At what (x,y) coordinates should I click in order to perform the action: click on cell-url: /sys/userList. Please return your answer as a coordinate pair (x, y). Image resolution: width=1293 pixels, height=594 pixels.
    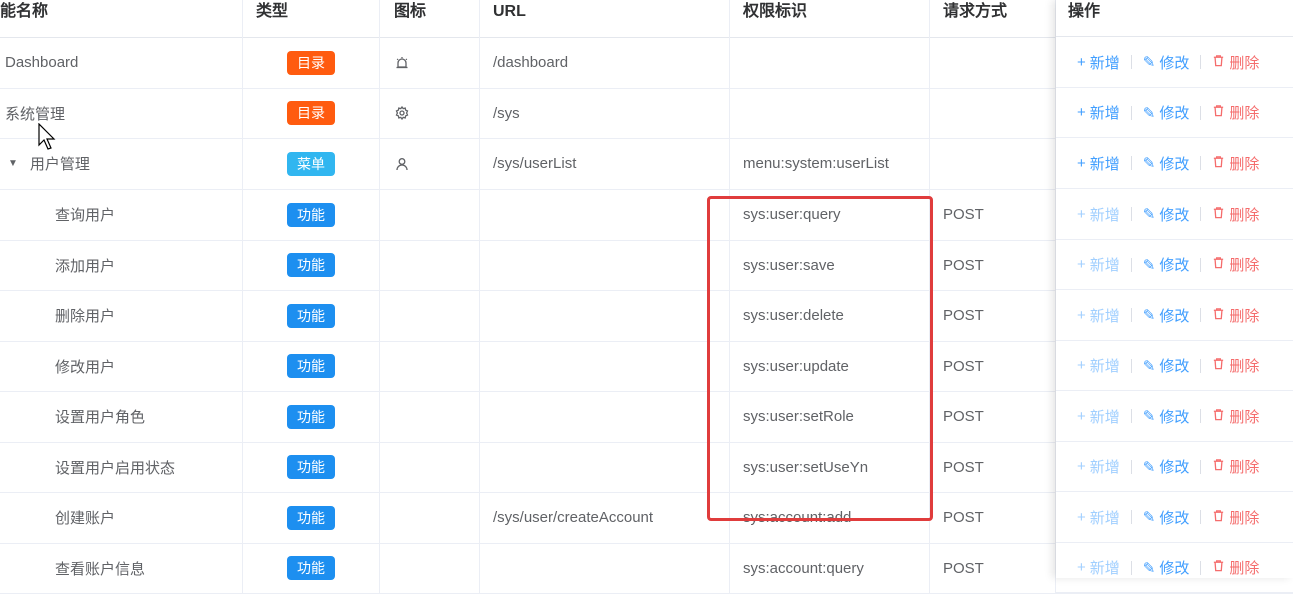
    Looking at the image, I should click on (605, 163).